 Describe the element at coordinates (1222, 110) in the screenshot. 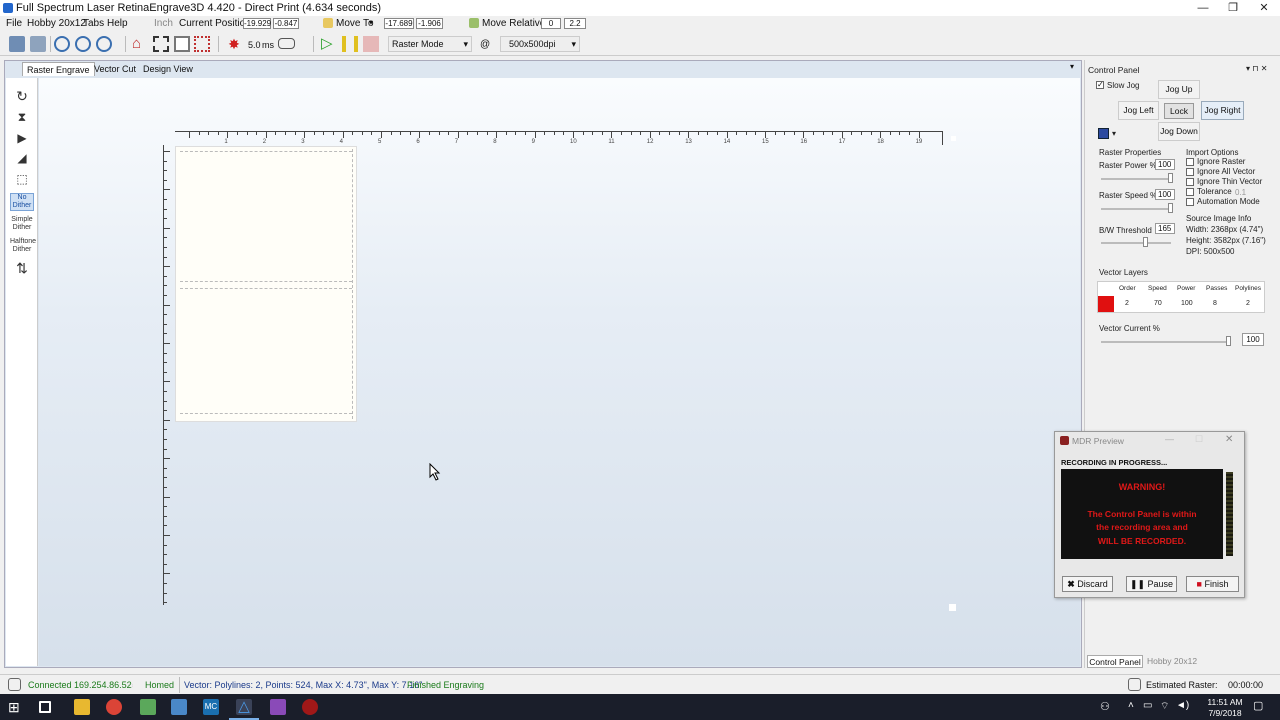

I see `jog-right-button: Jog Right` at that location.